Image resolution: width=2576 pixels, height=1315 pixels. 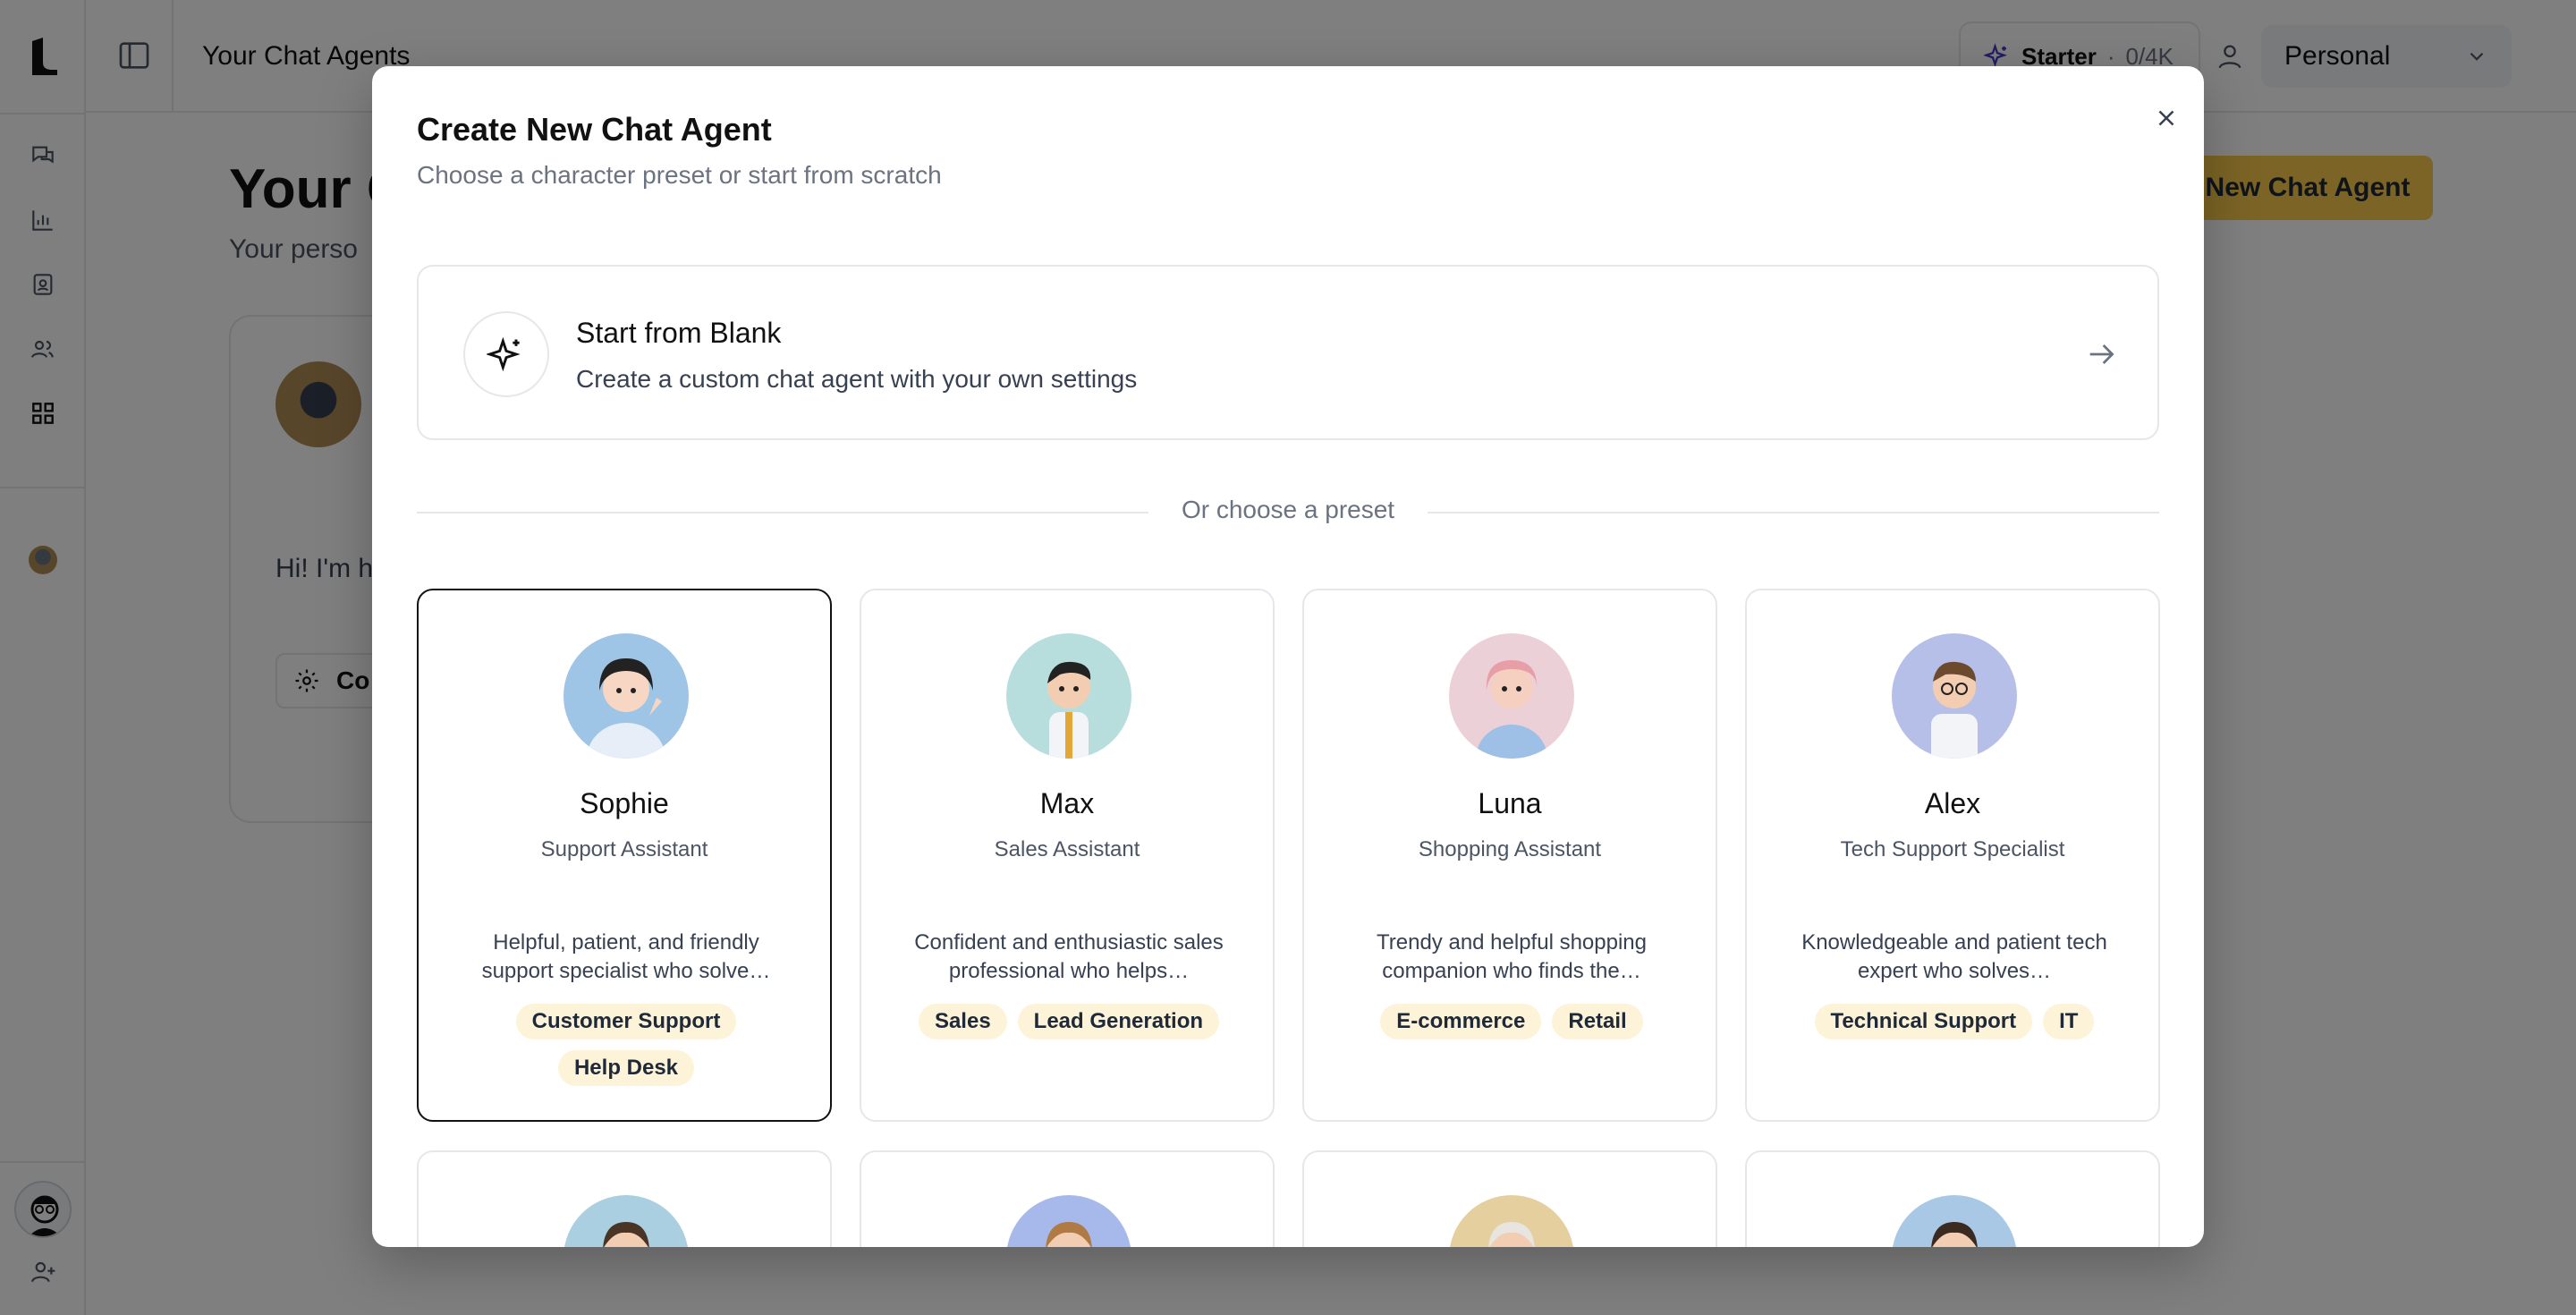 What do you see at coordinates (1118, 1022) in the screenshot?
I see `preset-tag: Lead Generation` at bounding box center [1118, 1022].